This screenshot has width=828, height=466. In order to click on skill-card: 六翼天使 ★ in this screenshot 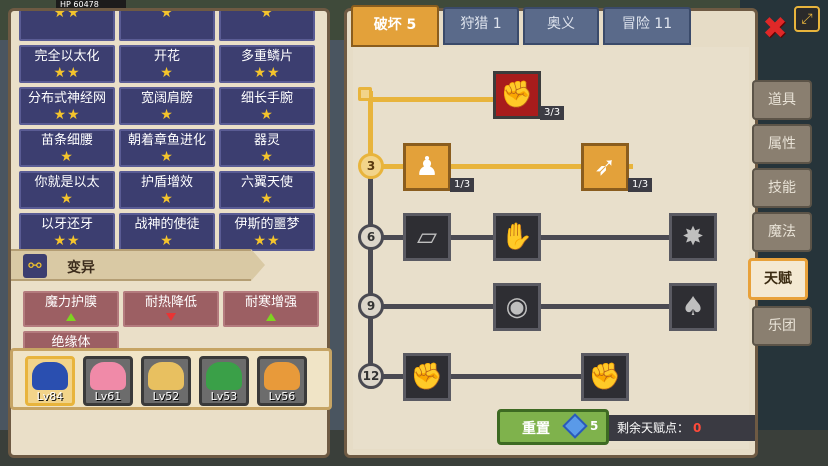, I will do `click(267, 190)`.